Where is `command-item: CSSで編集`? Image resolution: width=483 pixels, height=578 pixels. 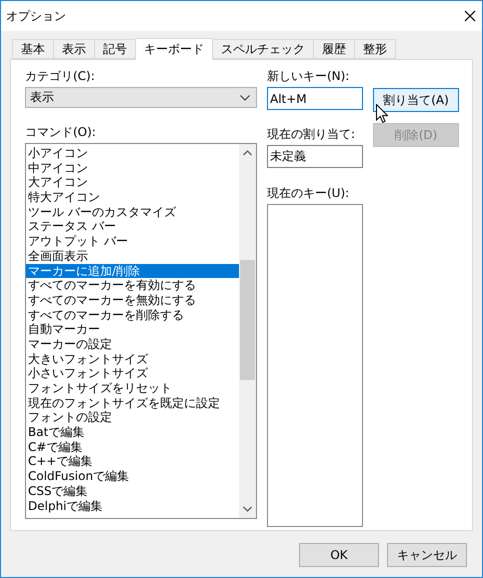
command-item: CSSで編集 is located at coordinates (132, 491).